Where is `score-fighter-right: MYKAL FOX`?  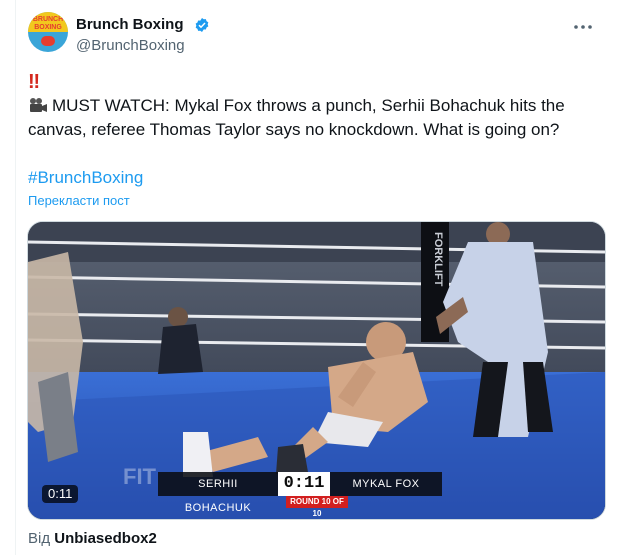 score-fighter-right: MYKAL FOX is located at coordinates (386, 484).